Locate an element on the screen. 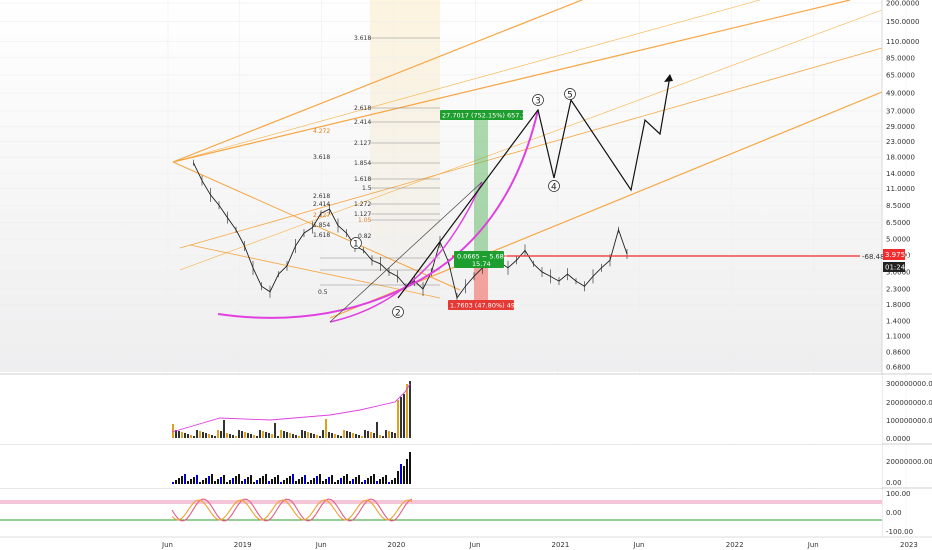 This screenshot has height=550, width=932. price-tick-label: 200.0000 is located at coordinates (902, 4).